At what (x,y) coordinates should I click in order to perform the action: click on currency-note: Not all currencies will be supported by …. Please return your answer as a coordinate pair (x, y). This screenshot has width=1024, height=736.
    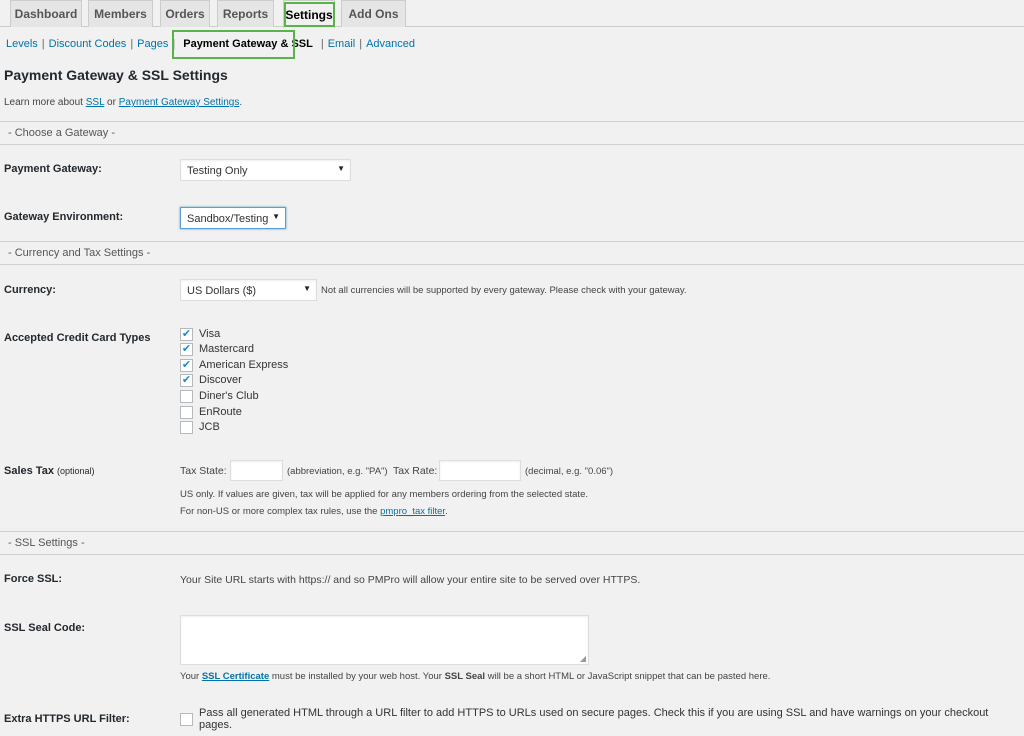
    Looking at the image, I should click on (504, 290).